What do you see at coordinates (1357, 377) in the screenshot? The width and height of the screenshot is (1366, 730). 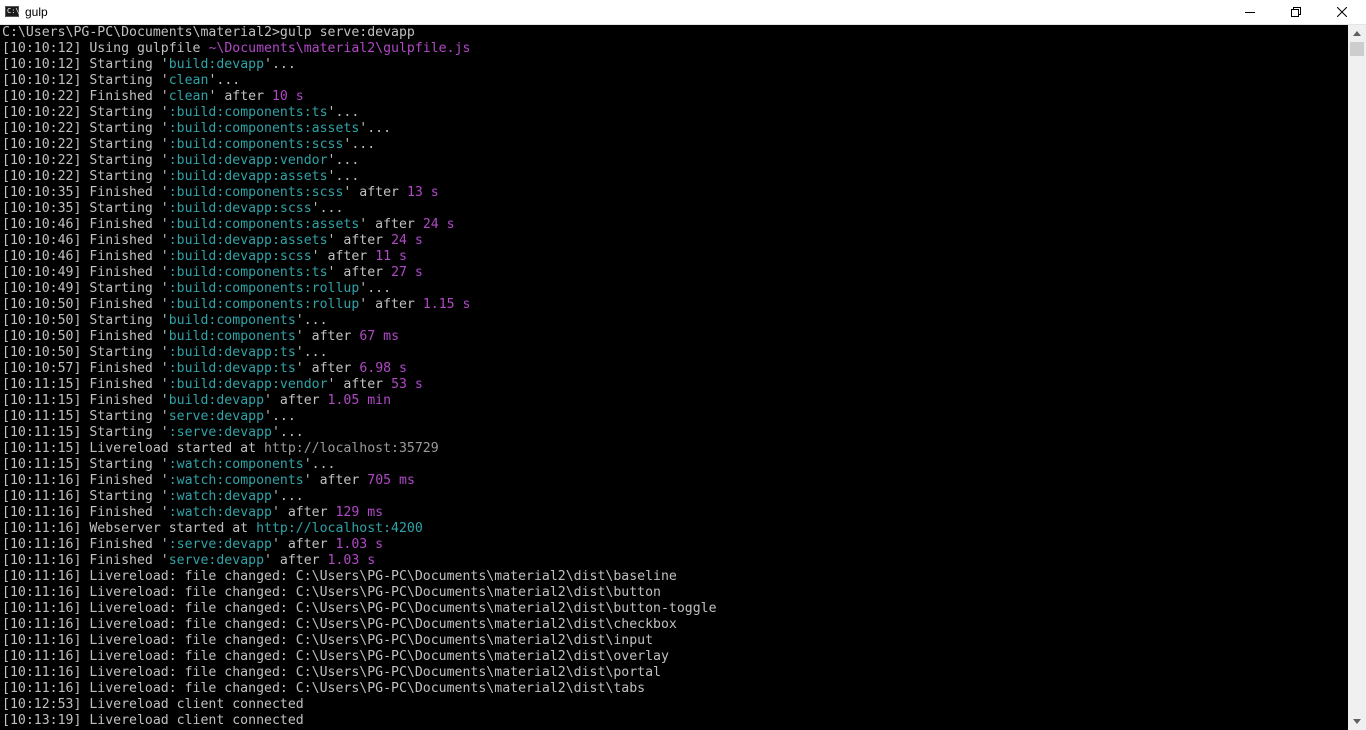 I see `vertical-scrollbar` at bounding box center [1357, 377].